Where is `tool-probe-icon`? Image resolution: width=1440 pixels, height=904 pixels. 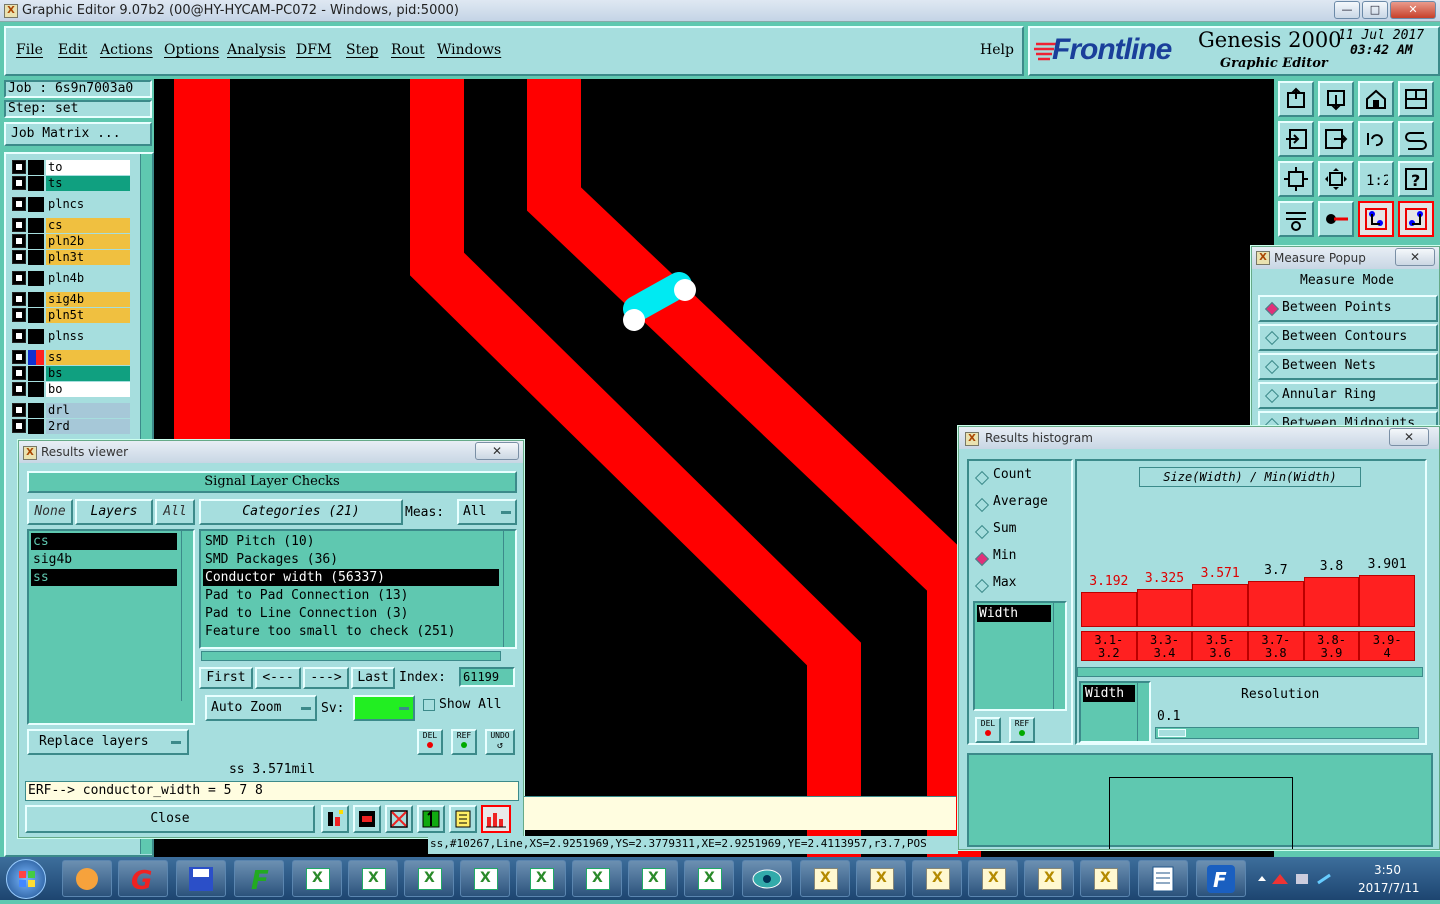 tool-probe-icon is located at coordinates (1336, 219).